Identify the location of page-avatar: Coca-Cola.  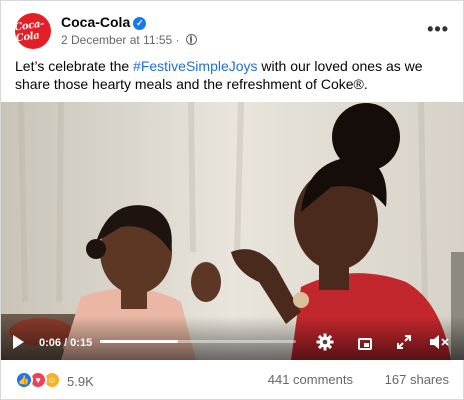
(33, 31).